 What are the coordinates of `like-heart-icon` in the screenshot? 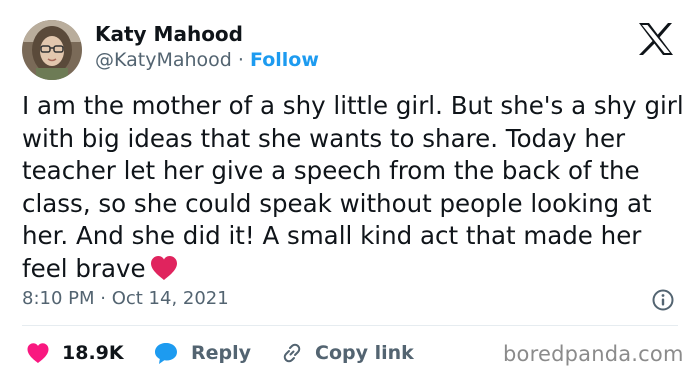 It's located at (38, 353).